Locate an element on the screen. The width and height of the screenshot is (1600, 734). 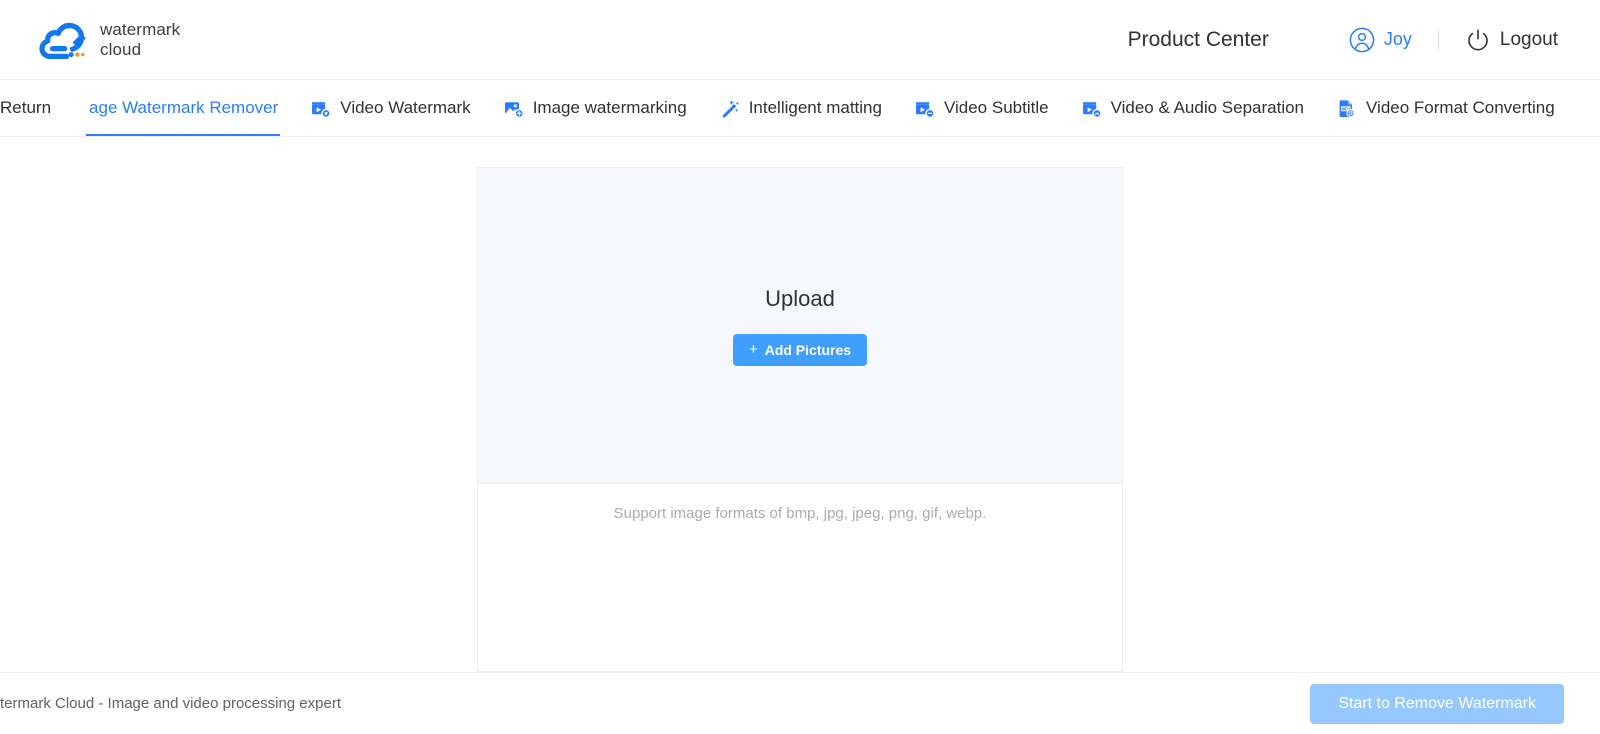
tab-label-video-subtitle: Video Subtitle is located at coordinates (996, 107).